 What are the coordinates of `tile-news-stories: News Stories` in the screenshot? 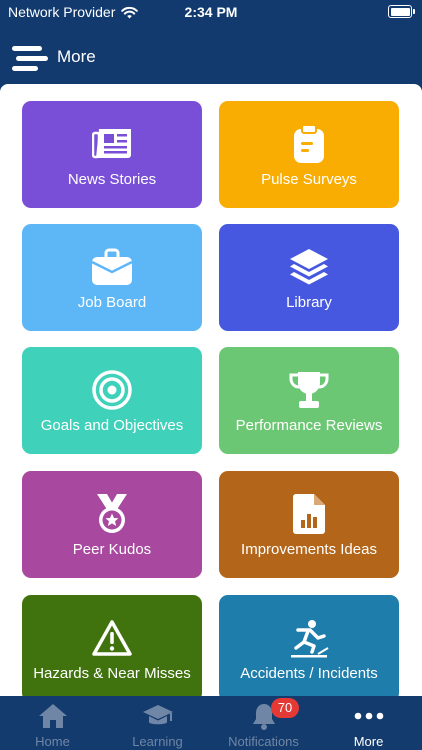 It's located at (112, 154).